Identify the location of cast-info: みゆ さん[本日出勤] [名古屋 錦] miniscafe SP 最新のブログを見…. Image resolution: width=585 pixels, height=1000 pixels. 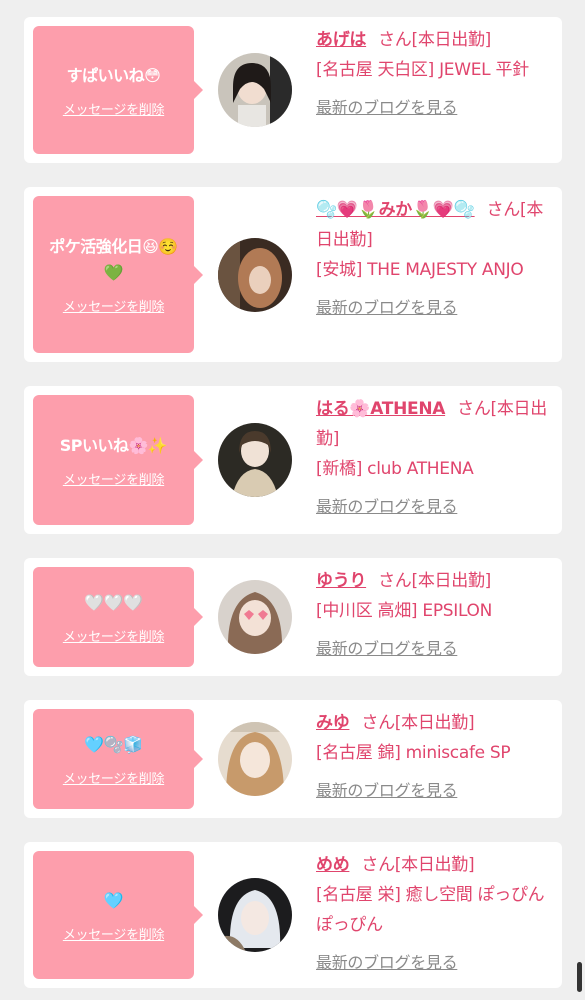
(434, 757).